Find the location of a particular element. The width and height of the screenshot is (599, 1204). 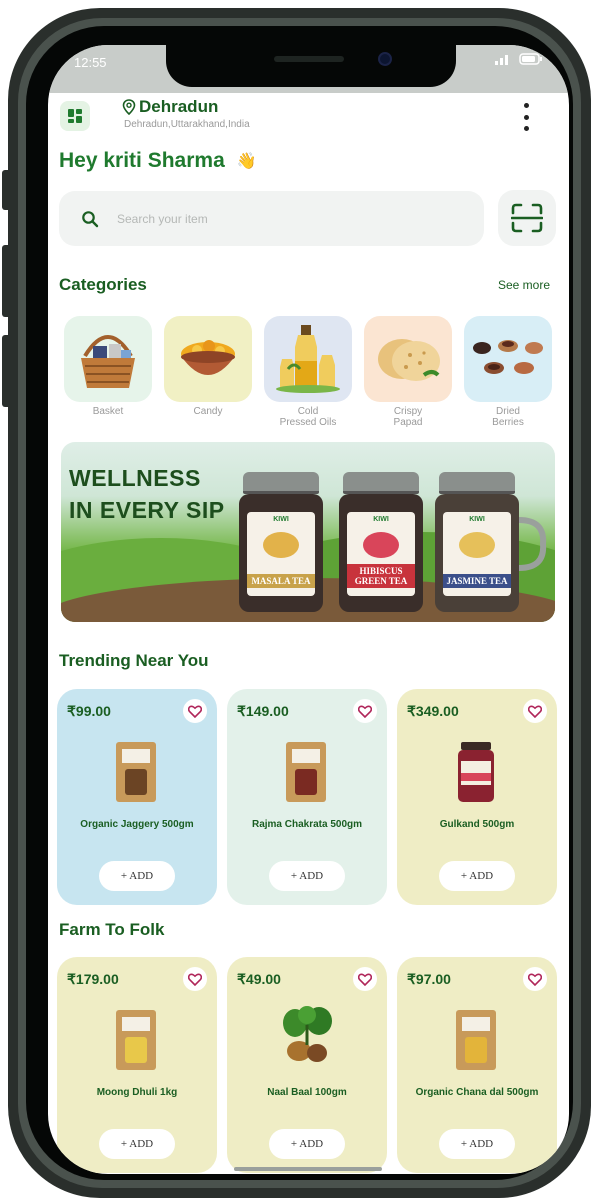

see-more-link: See more is located at coordinates (524, 285).